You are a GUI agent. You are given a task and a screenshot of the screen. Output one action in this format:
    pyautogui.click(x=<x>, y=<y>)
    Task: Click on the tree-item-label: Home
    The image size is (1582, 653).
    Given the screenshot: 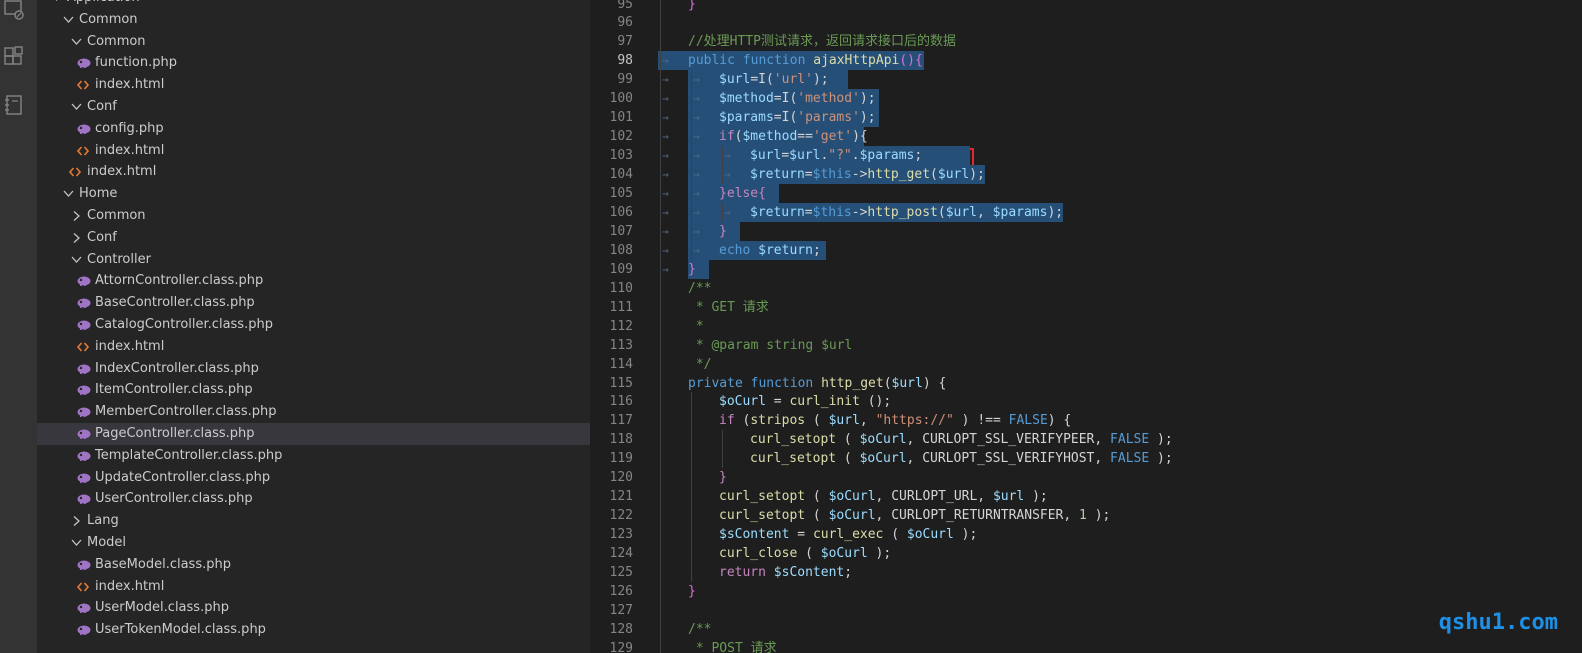 What is the action you would take?
    pyautogui.click(x=98, y=194)
    